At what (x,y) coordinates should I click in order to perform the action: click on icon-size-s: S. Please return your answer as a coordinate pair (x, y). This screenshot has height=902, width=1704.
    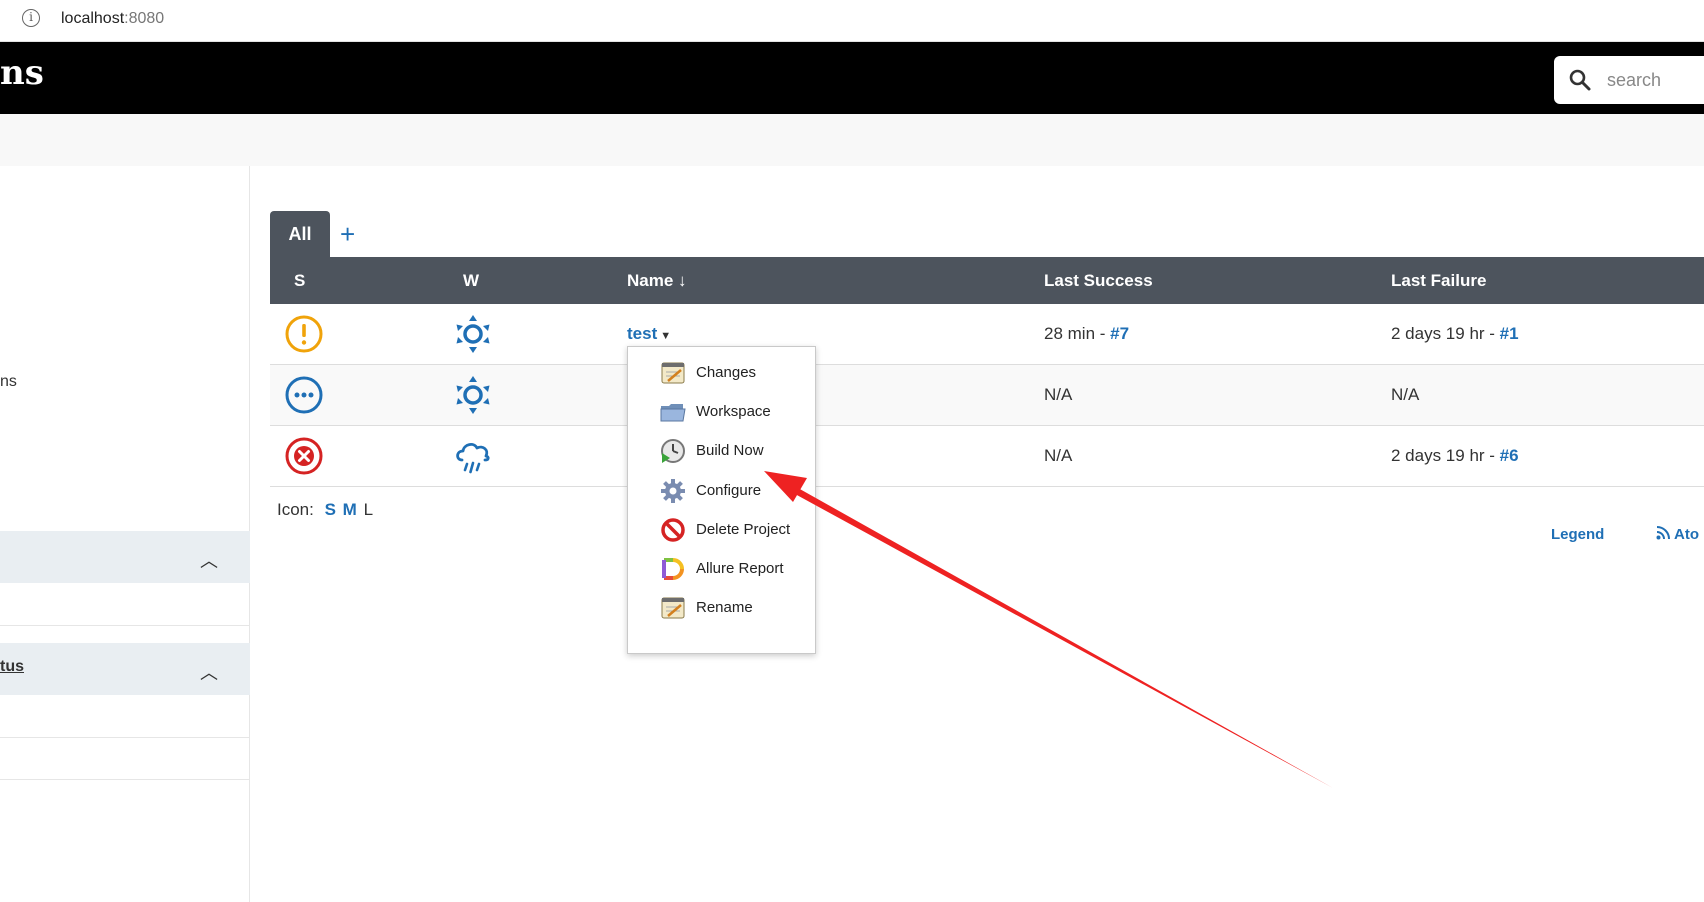
    Looking at the image, I should click on (330, 509).